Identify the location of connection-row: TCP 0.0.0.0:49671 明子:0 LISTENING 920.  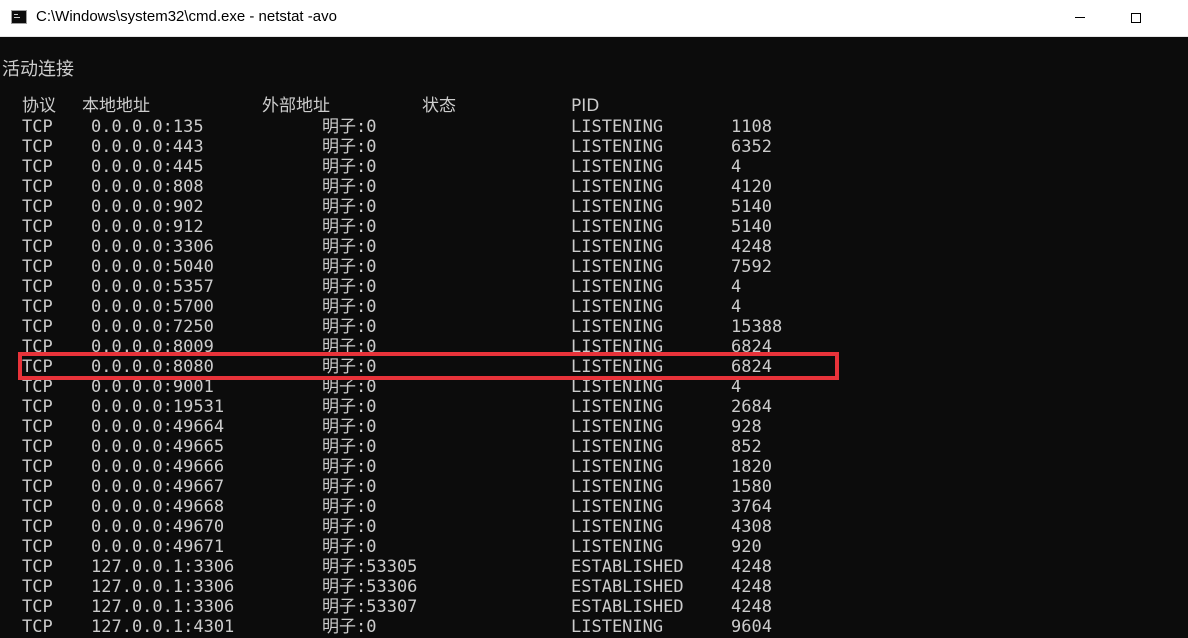
(594, 547).